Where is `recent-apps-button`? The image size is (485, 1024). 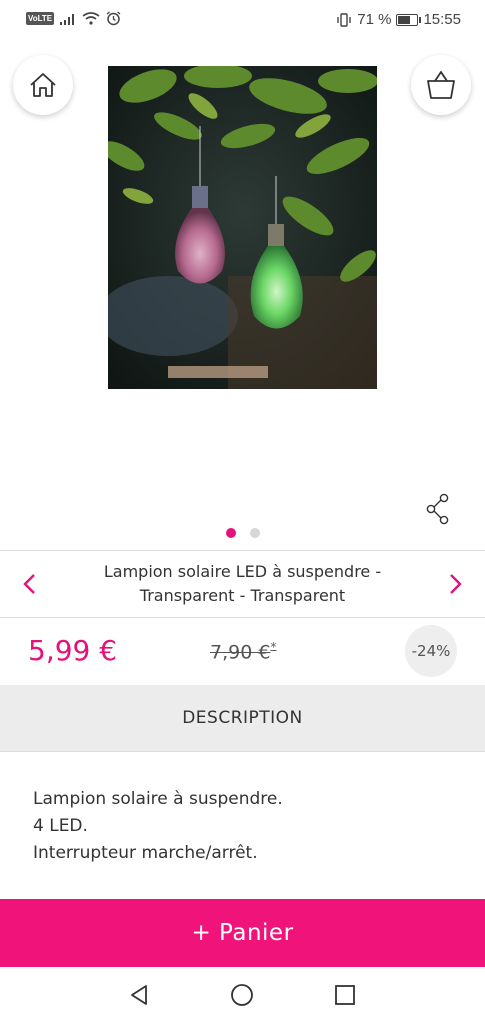 recent-apps-button is located at coordinates (345, 995).